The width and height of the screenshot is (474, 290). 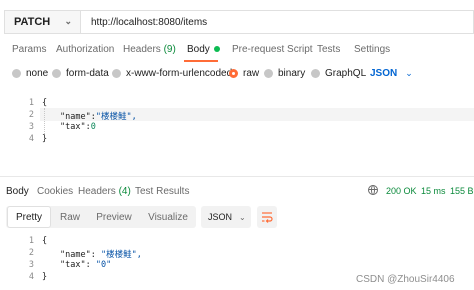 I want to click on response-time: 15 ms, so click(x=433, y=191).